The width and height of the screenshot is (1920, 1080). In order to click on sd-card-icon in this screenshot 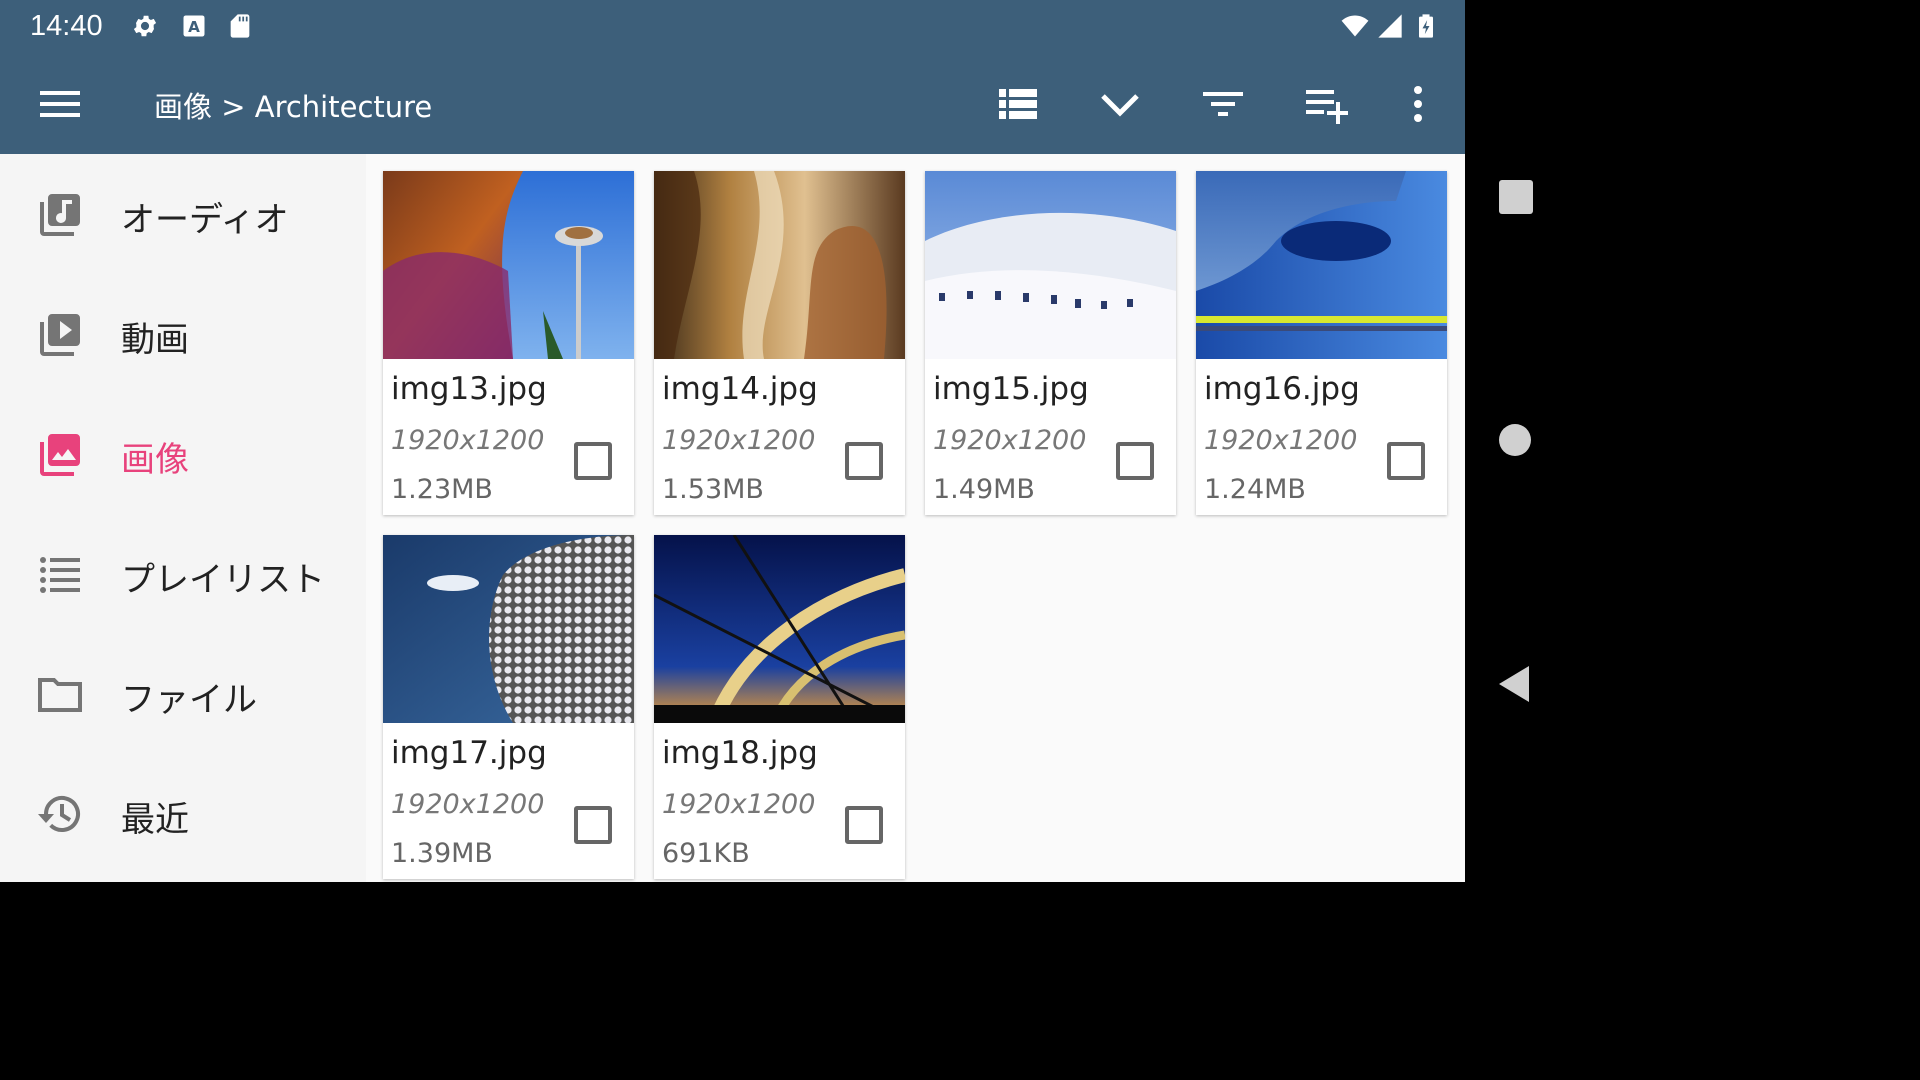, I will do `click(240, 26)`.